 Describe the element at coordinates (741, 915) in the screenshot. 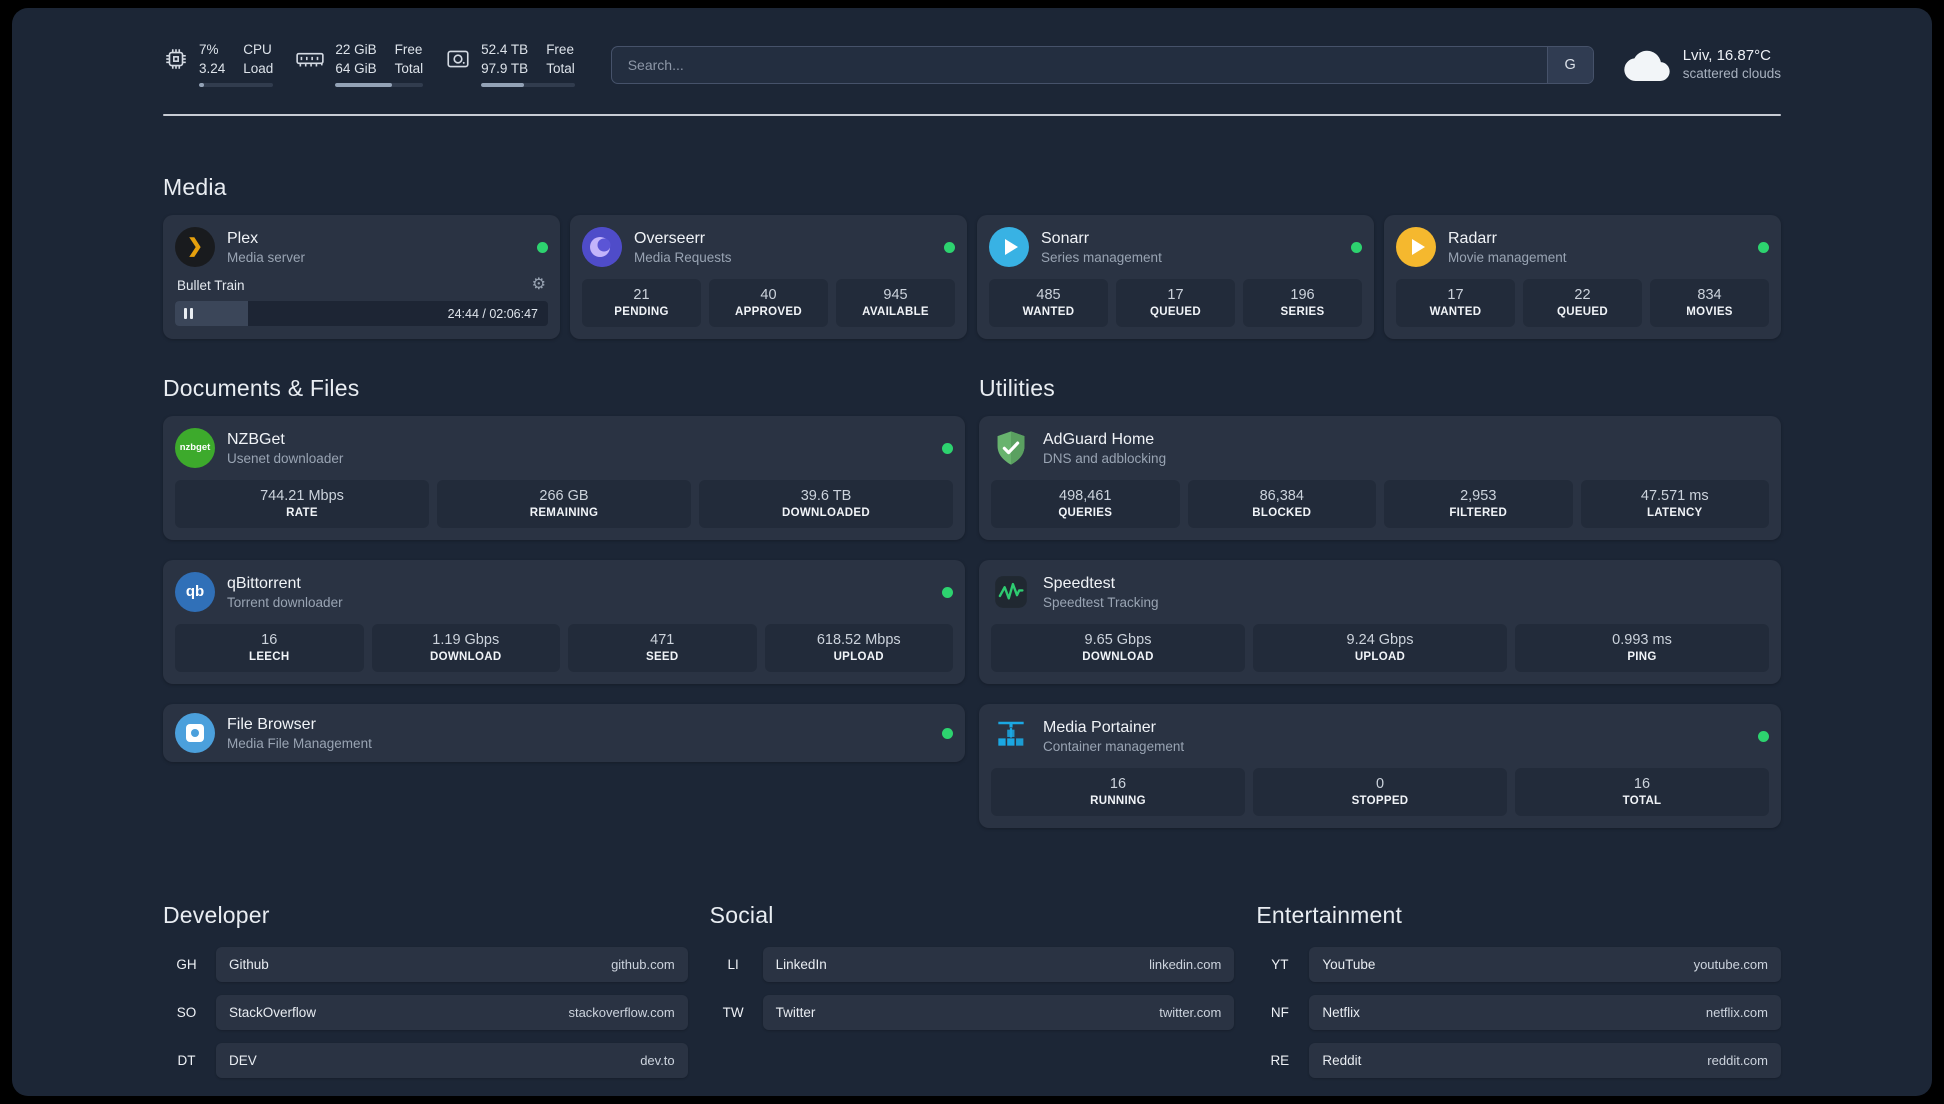

I see `section-title-social: Social` at that location.